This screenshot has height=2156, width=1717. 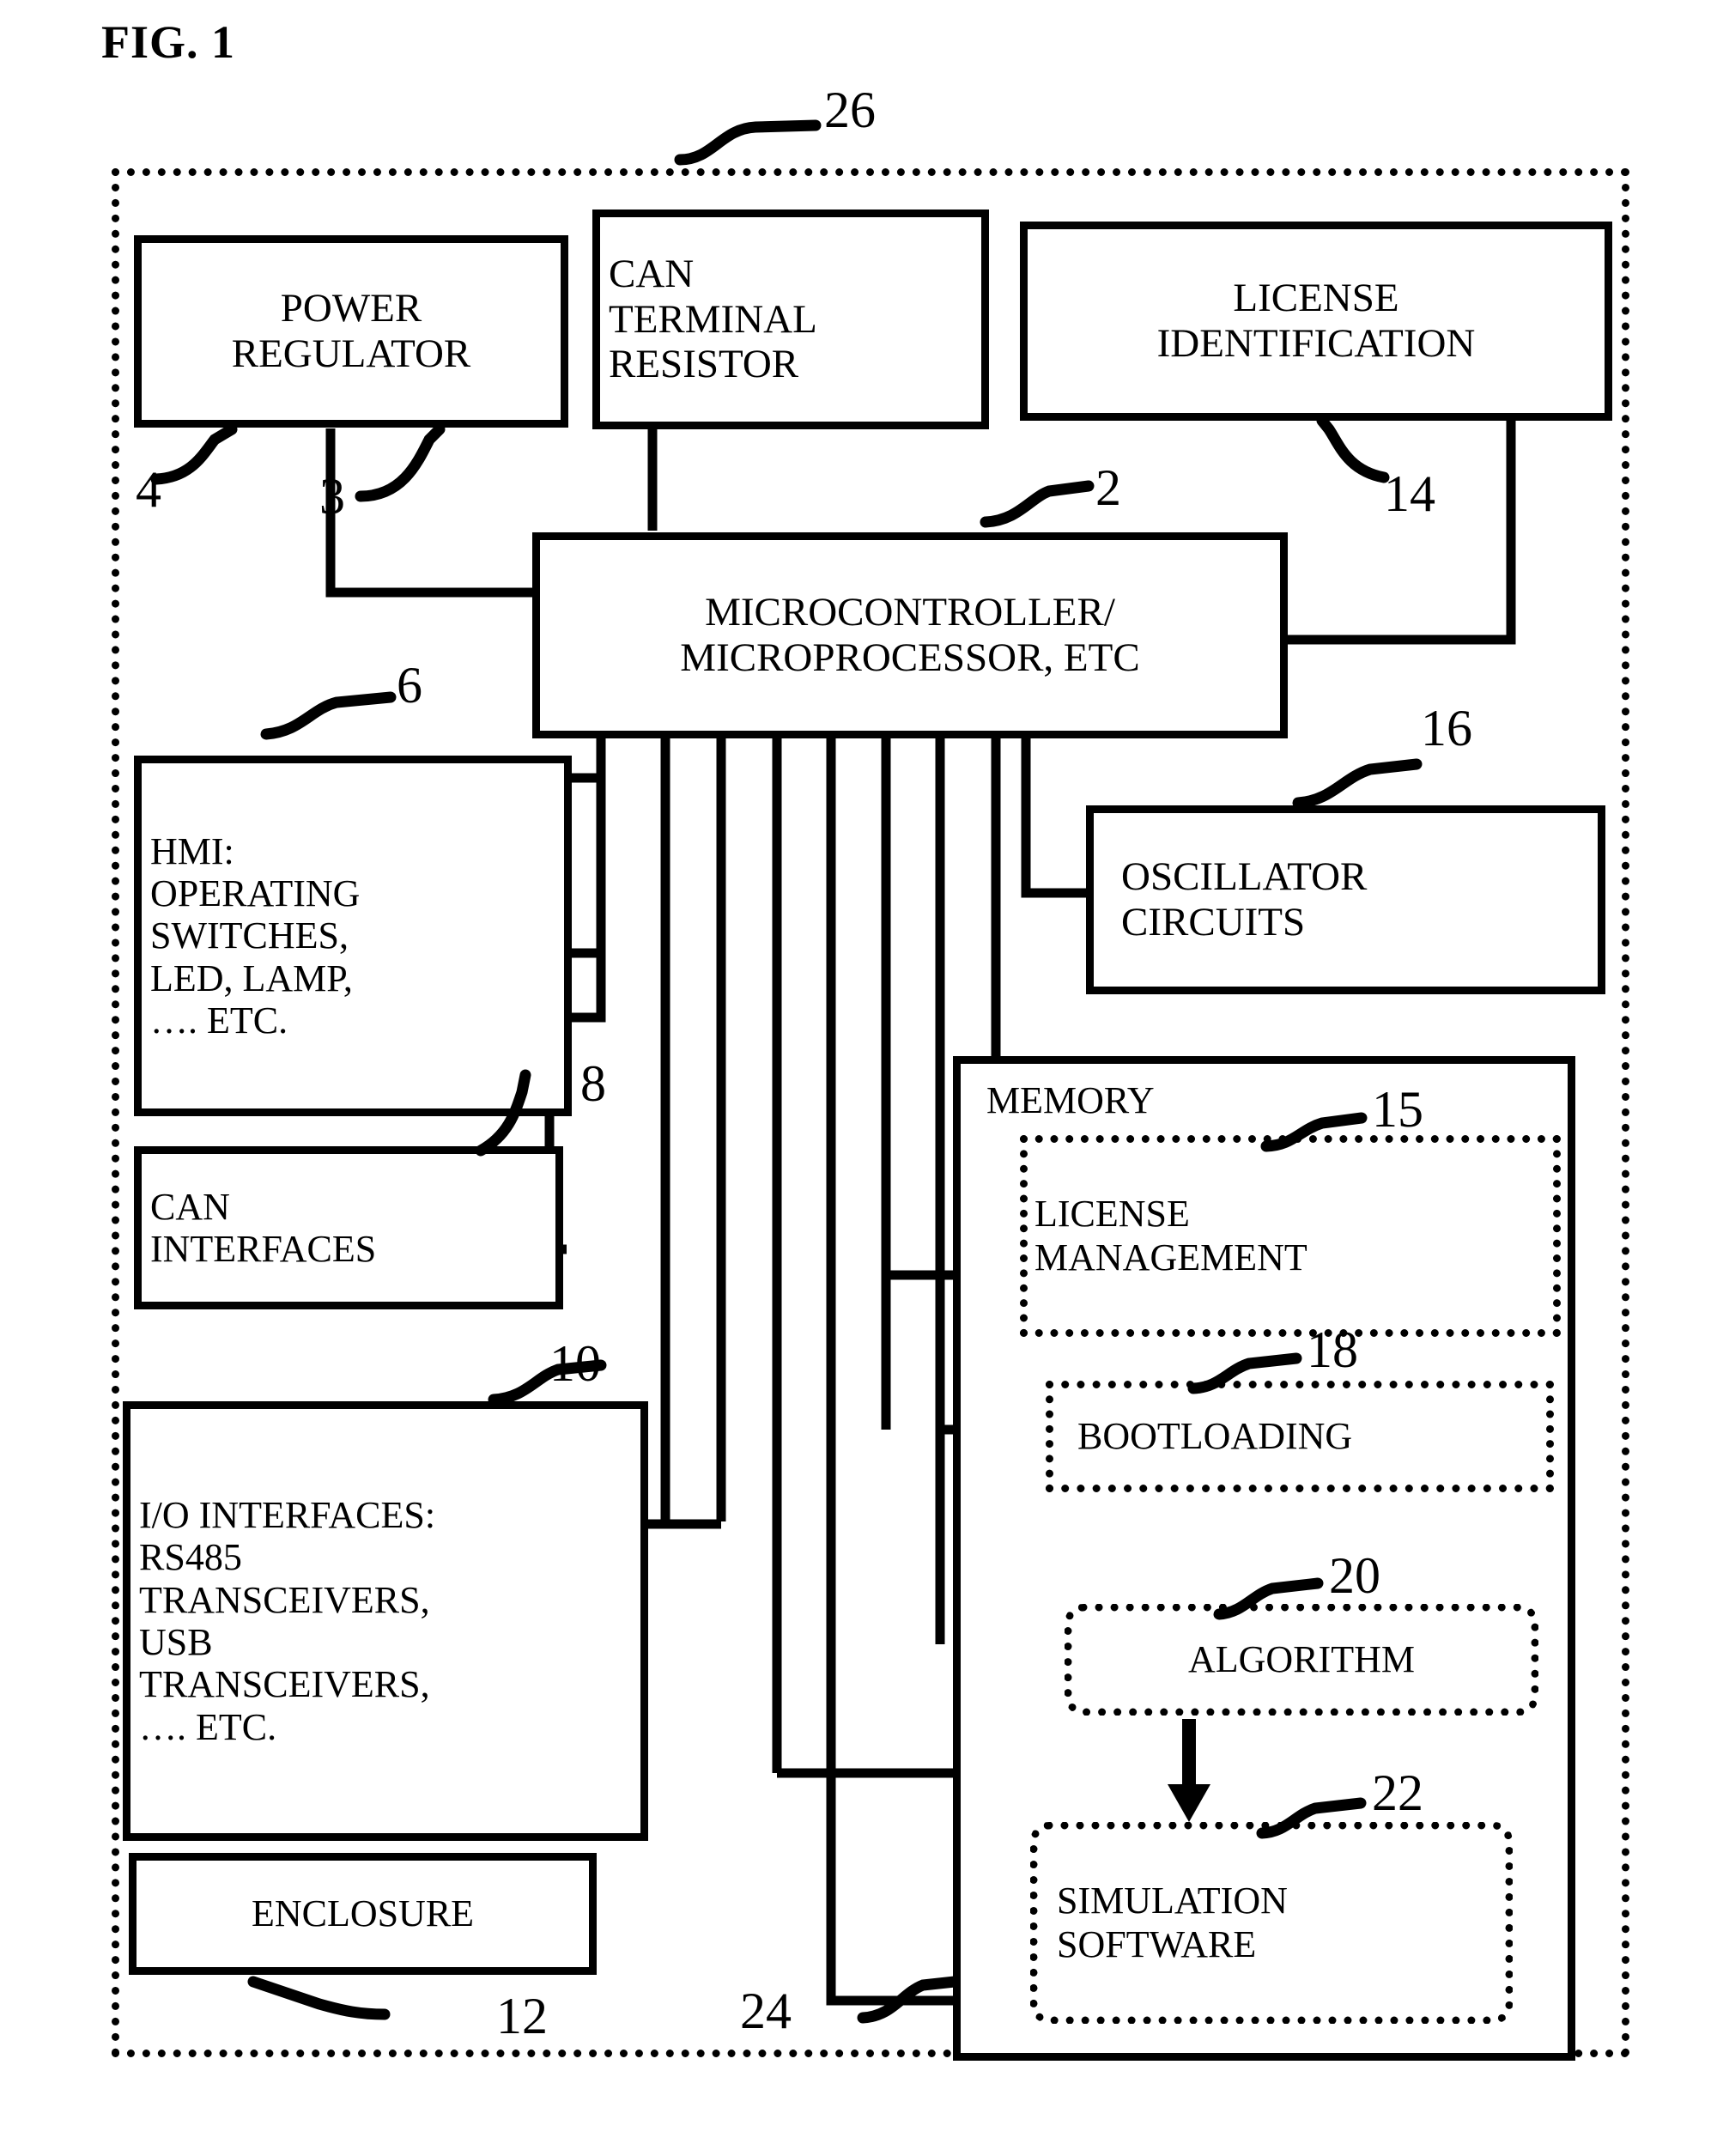 What do you see at coordinates (409, 685) in the screenshot?
I see `ref-numeral-6: 6` at bounding box center [409, 685].